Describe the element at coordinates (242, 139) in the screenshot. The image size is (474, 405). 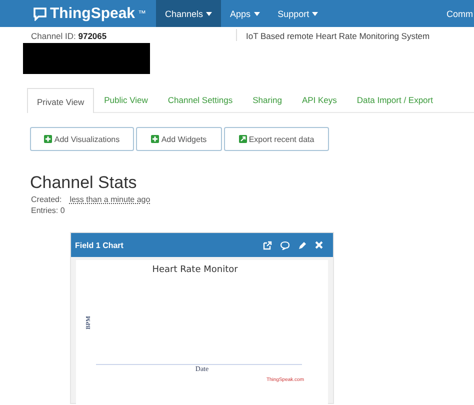
I see `export-icon` at that location.